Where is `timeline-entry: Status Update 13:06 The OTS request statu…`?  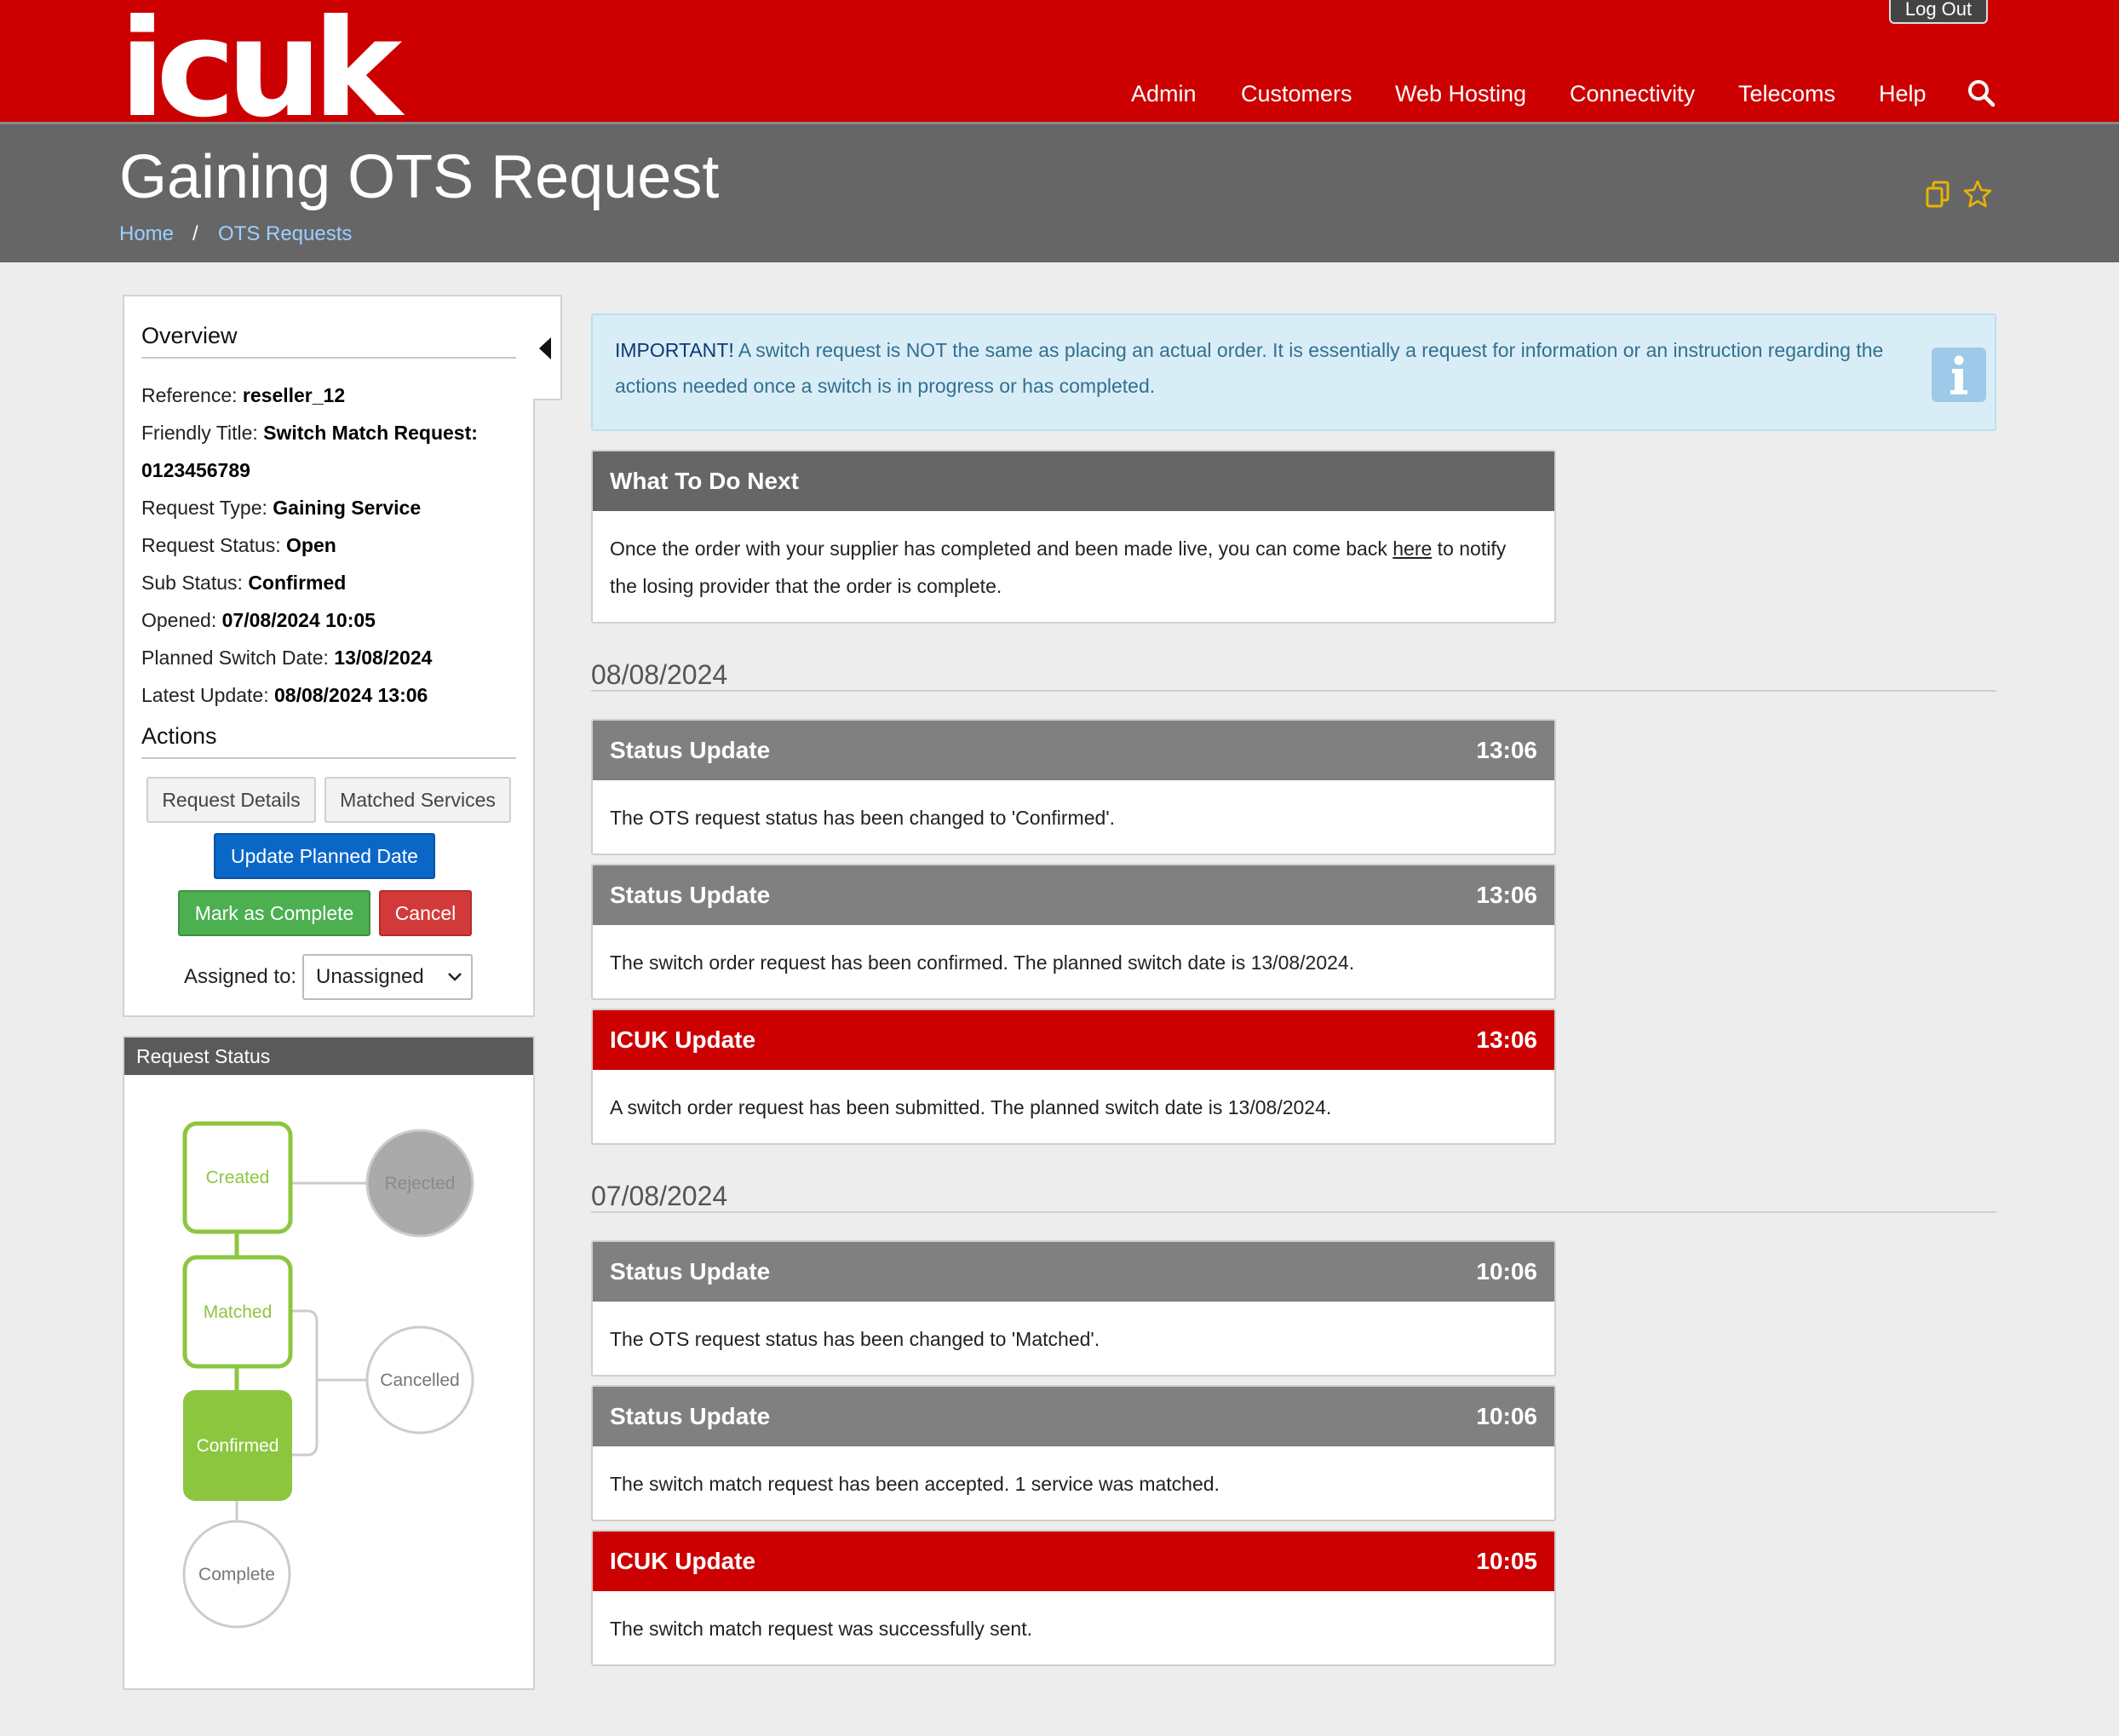 timeline-entry: Status Update 13:06 The OTS request statu… is located at coordinates (1073, 787).